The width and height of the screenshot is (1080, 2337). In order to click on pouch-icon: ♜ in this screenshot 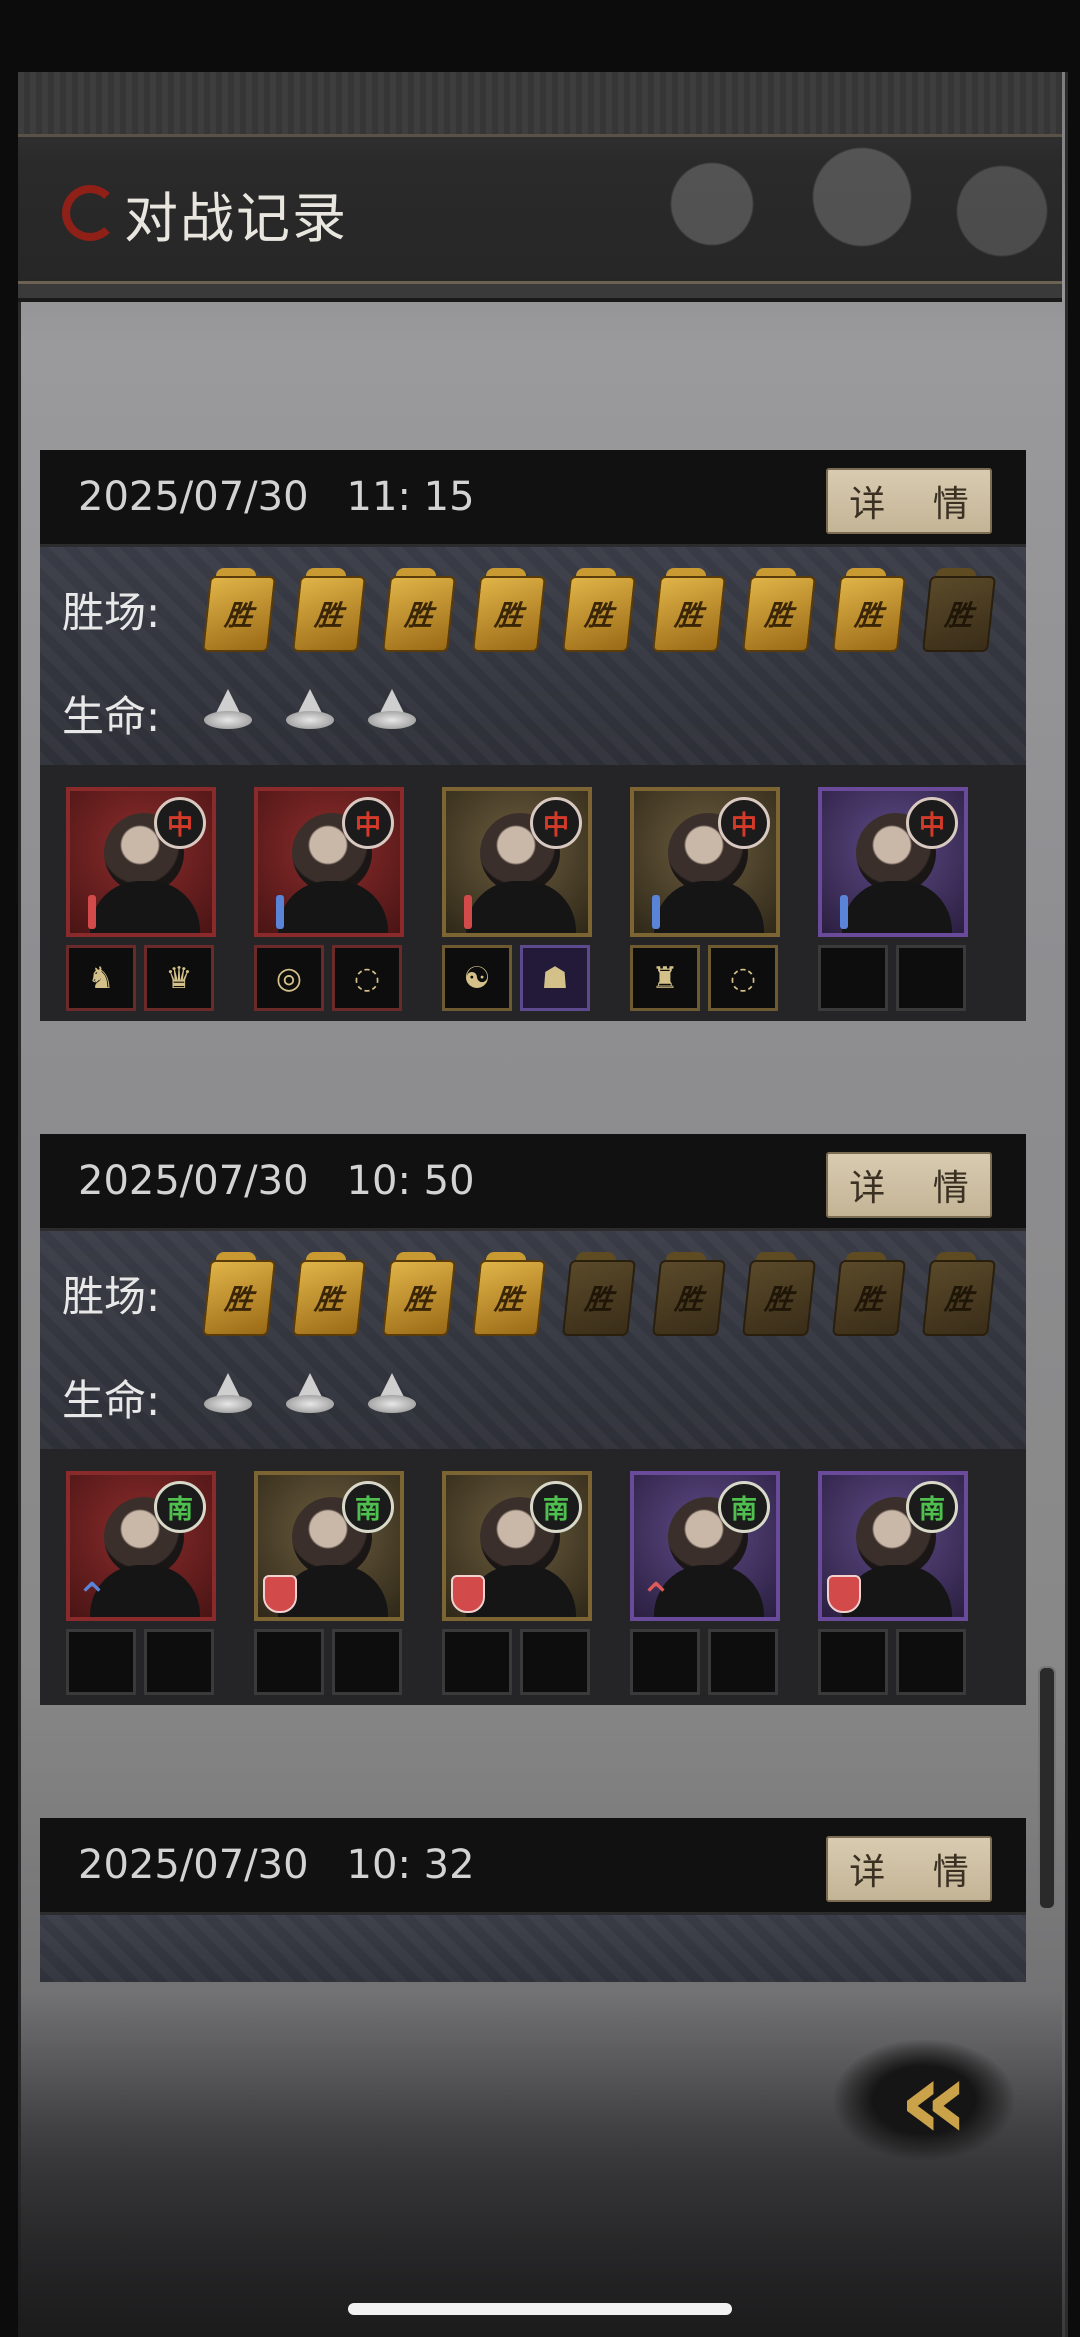, I will do `click(665, 978)`.